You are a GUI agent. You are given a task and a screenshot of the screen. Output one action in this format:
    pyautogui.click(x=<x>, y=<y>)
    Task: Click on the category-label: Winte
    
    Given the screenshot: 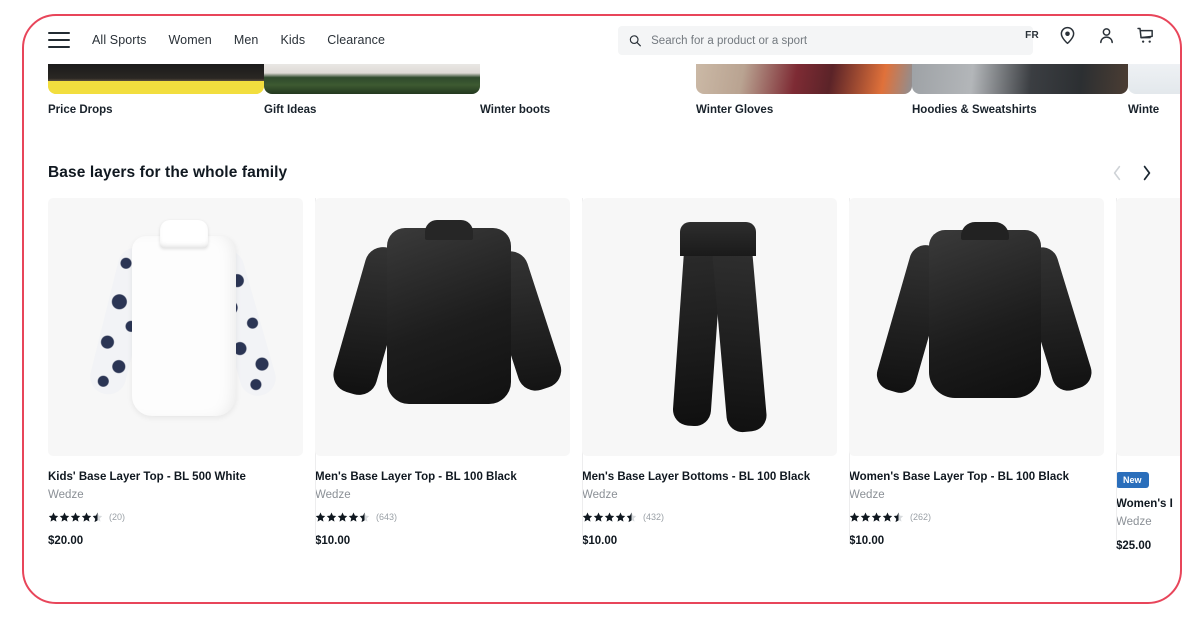 What is the action you would take?
    pyautogui.click(x=1144, y=110)
    